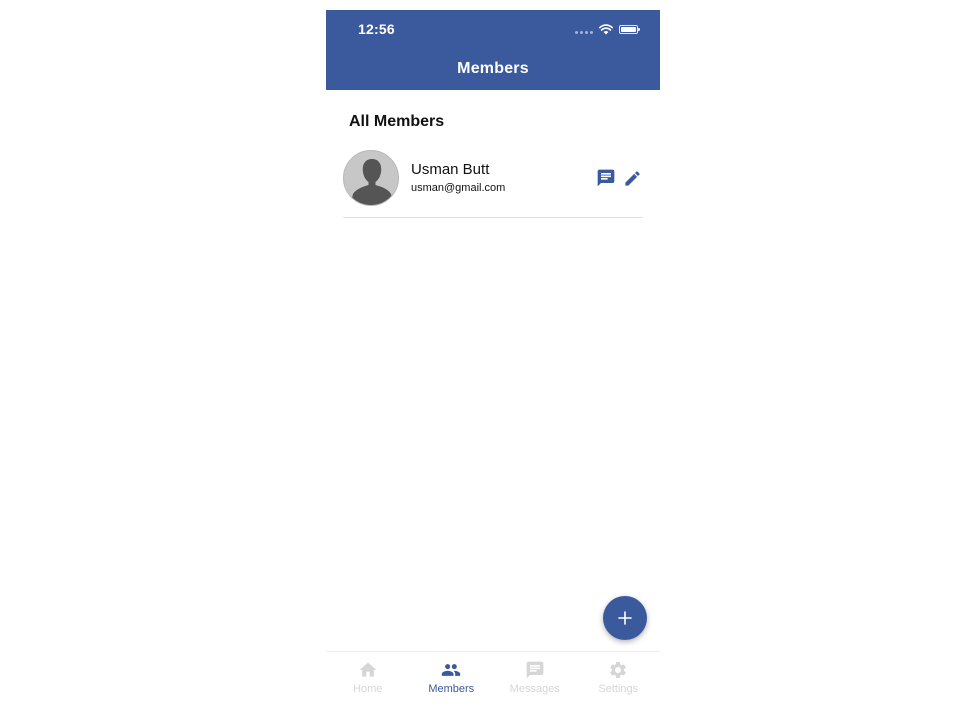 The height and width of the screenshot is (720, 960). What do you see at coordinates (618, 689) in the screenshot?
I see `tab-label-settings: Settings` at bounding box center [618, 689].